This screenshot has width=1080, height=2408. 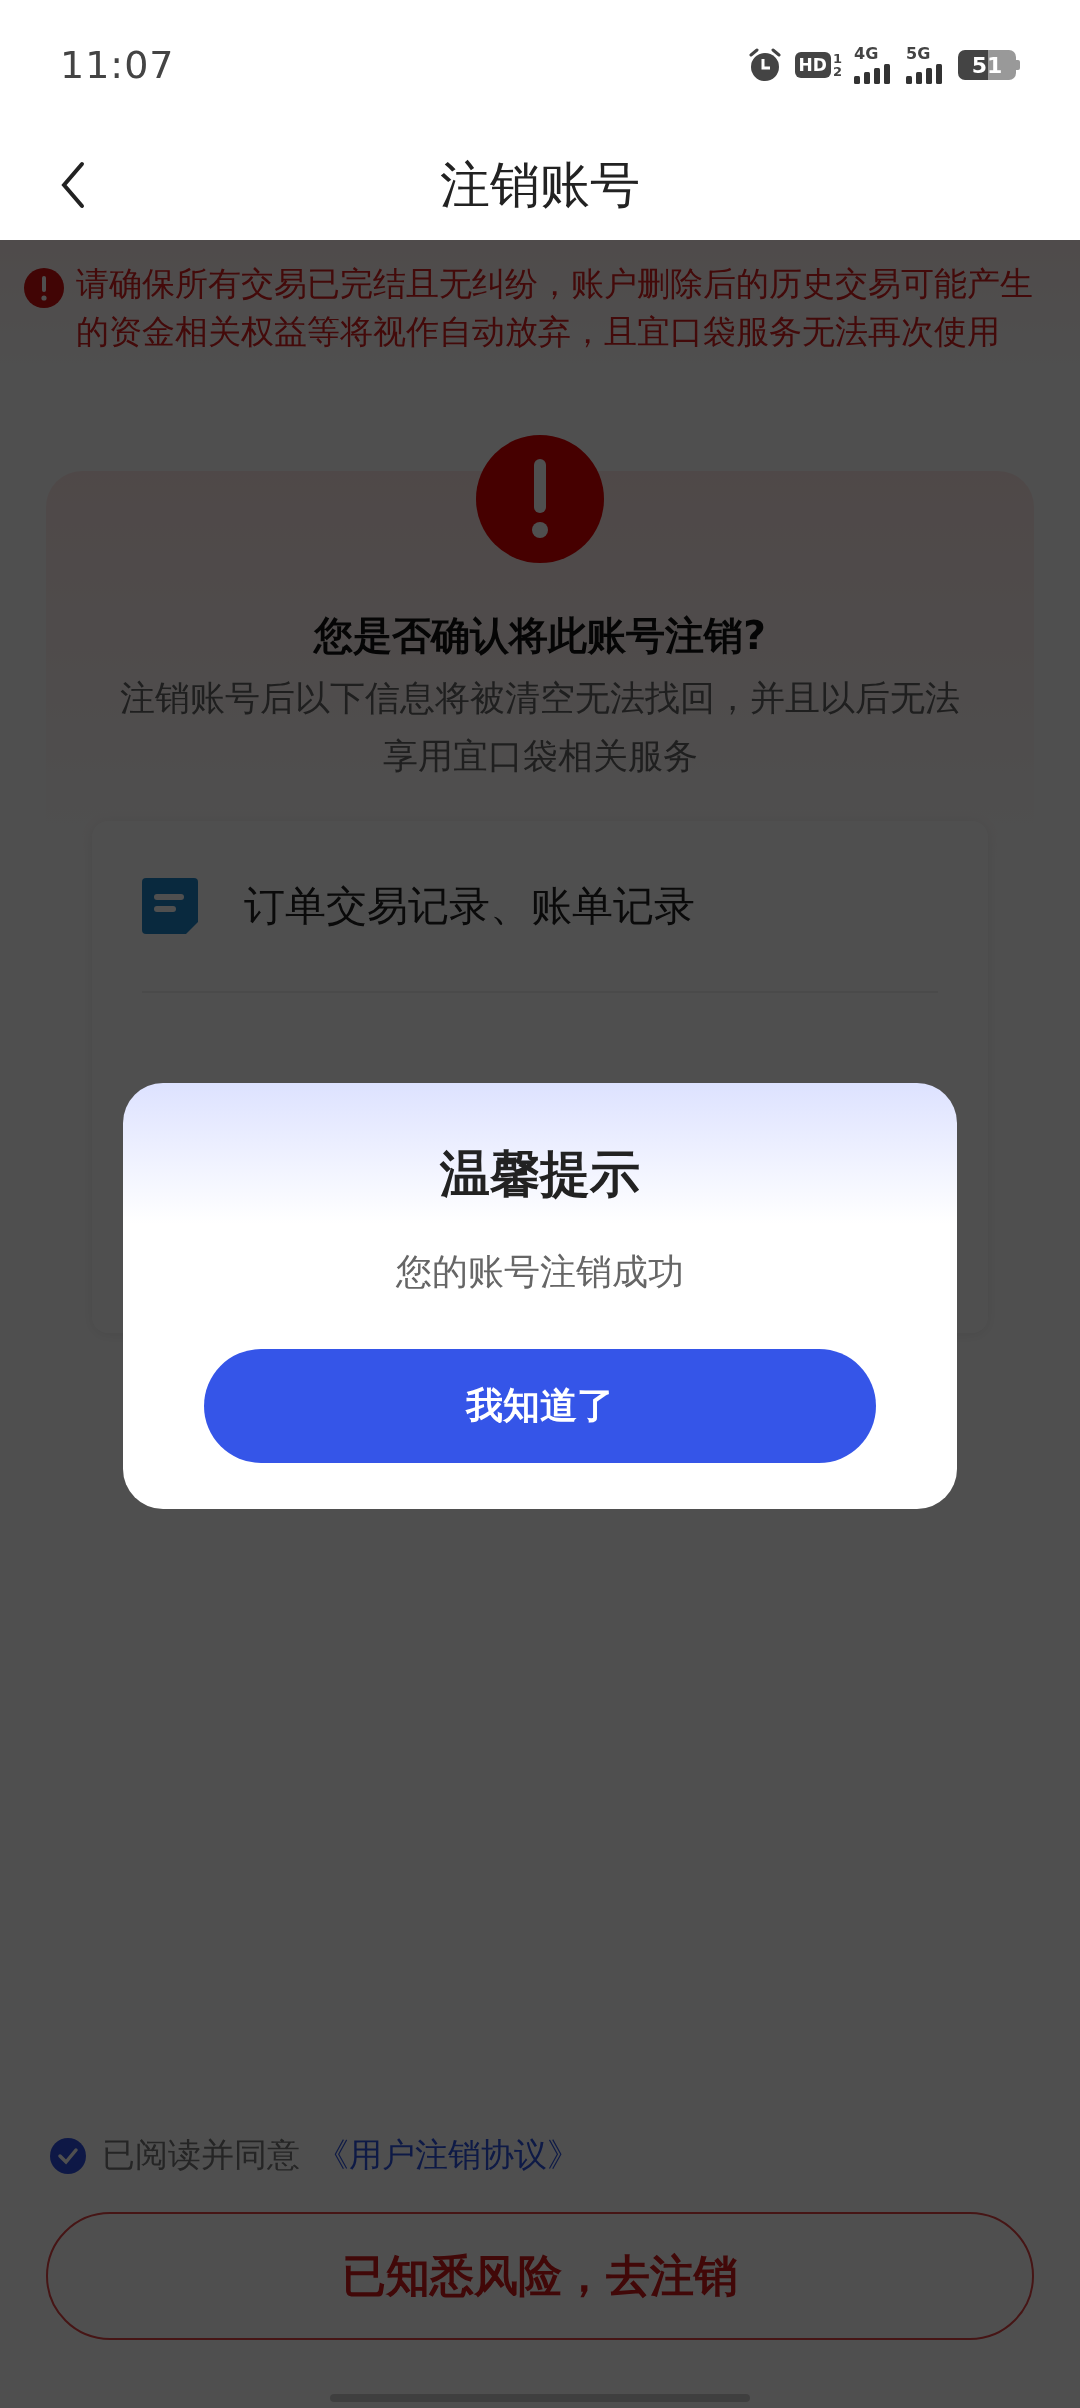 What do you see at coordinates (448, 2155) in the screenshot?
I see `agreement-link: 《用户注销协议》` at bounding box center [448, 2155].